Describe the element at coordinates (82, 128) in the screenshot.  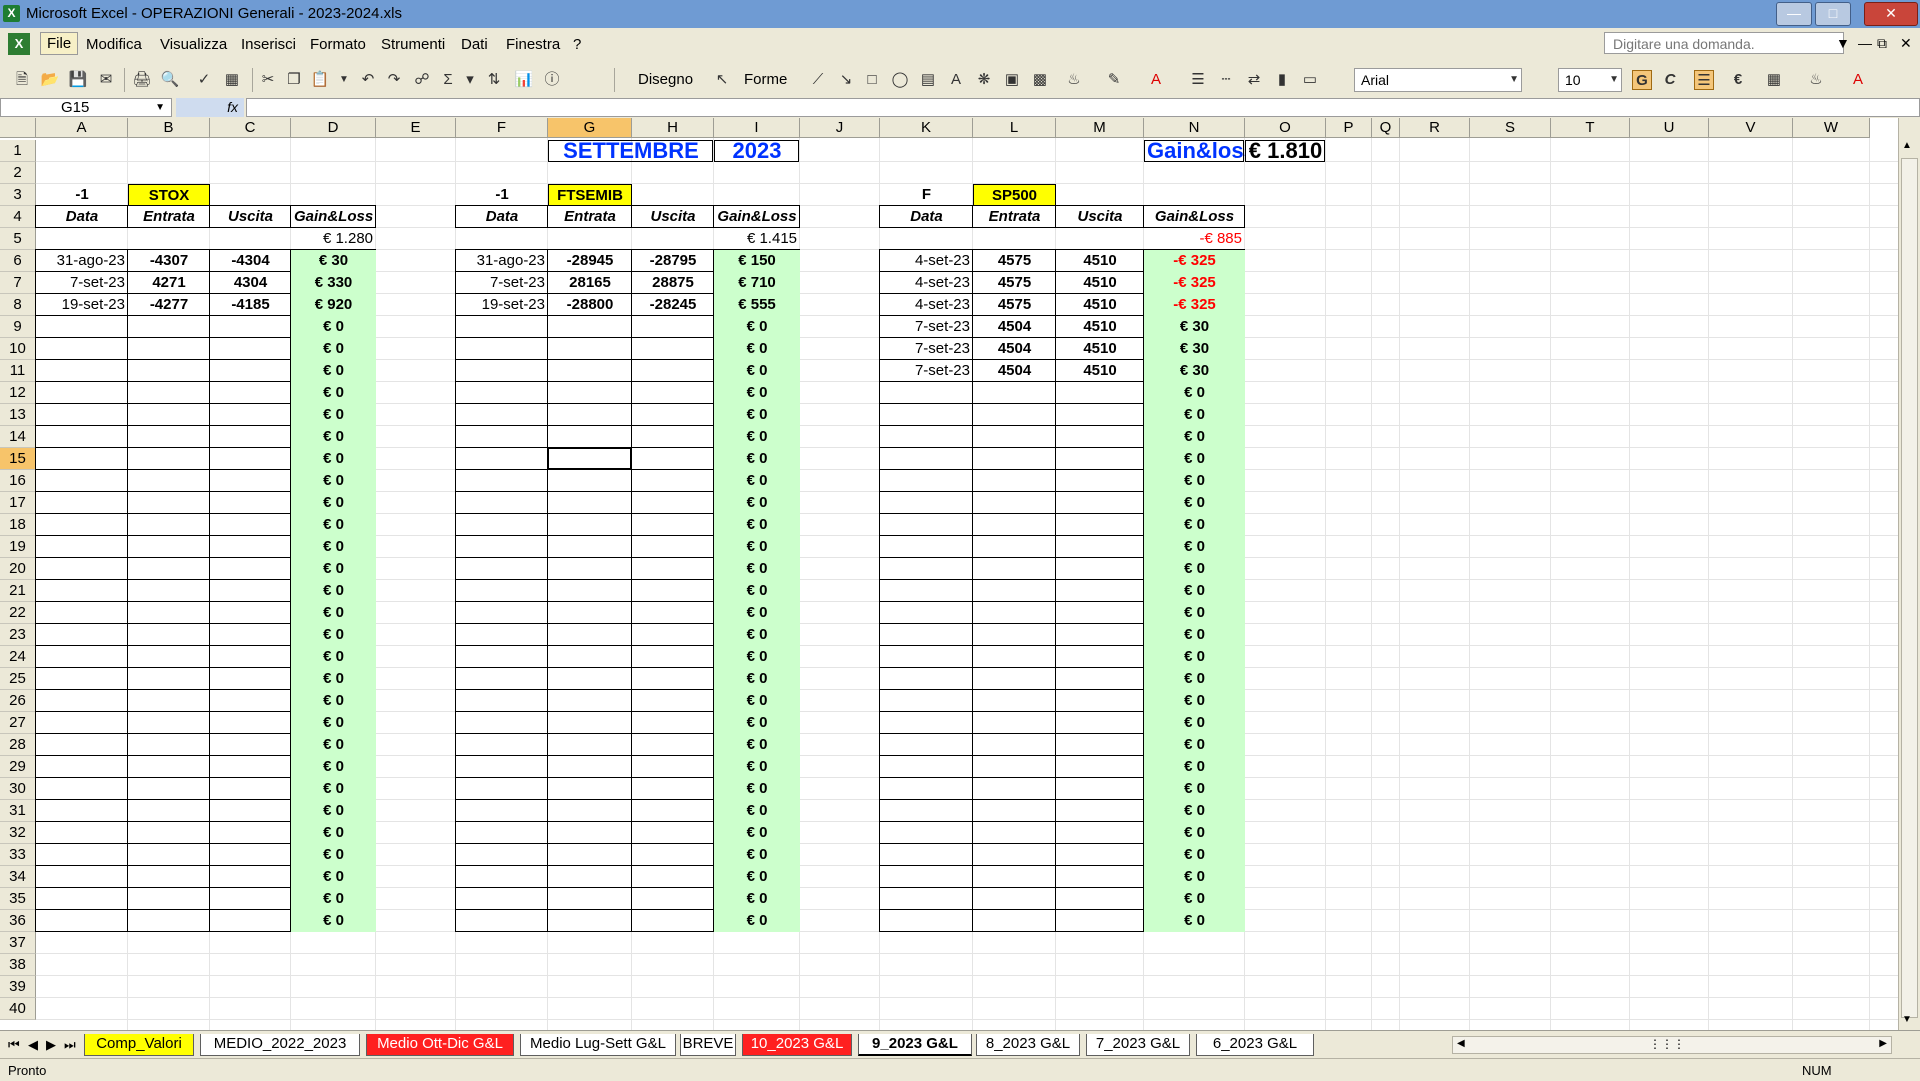
I see `column-header-a: A` at that location.